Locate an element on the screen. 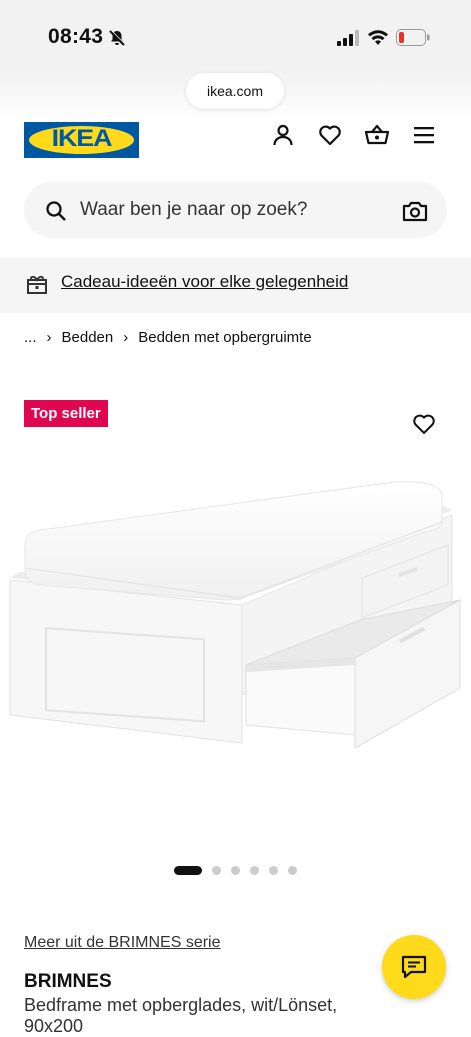 The width and height of the screenshot is (471, 1037). menu-button is located at coordinates (424, 135).